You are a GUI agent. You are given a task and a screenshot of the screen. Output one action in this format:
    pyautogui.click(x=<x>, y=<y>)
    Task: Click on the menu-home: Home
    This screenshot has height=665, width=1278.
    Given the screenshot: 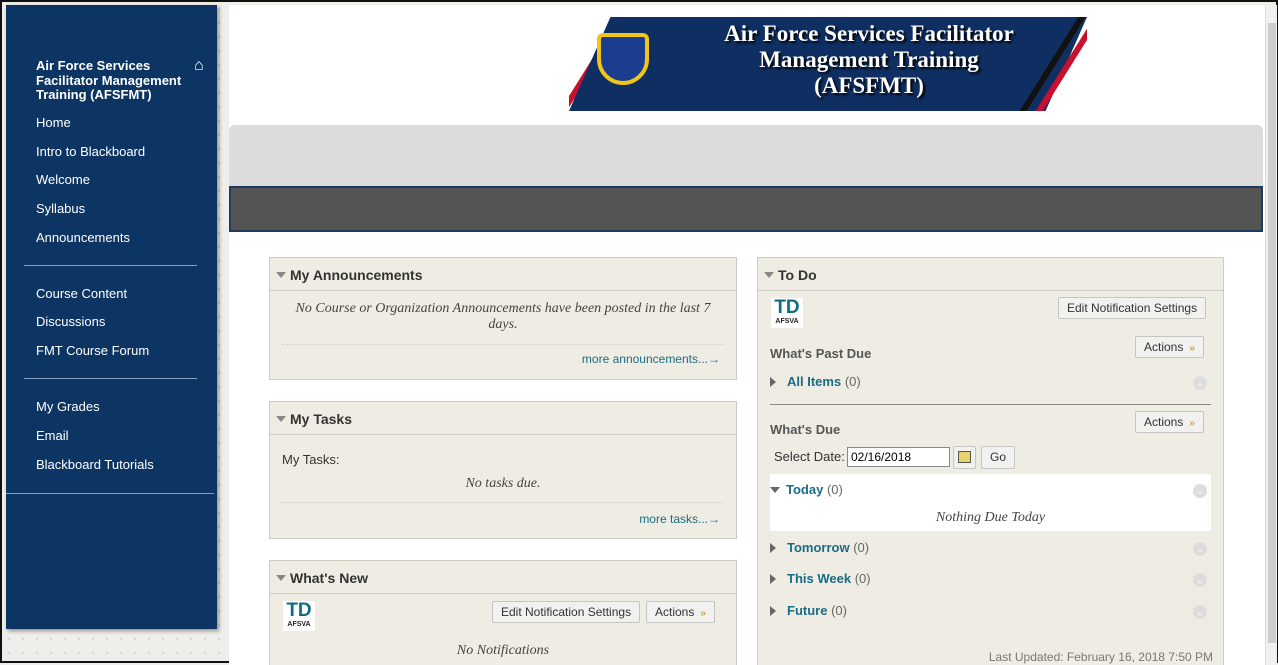 What is the action you would take?
    pyautogui.click(x=53, y=122)
    